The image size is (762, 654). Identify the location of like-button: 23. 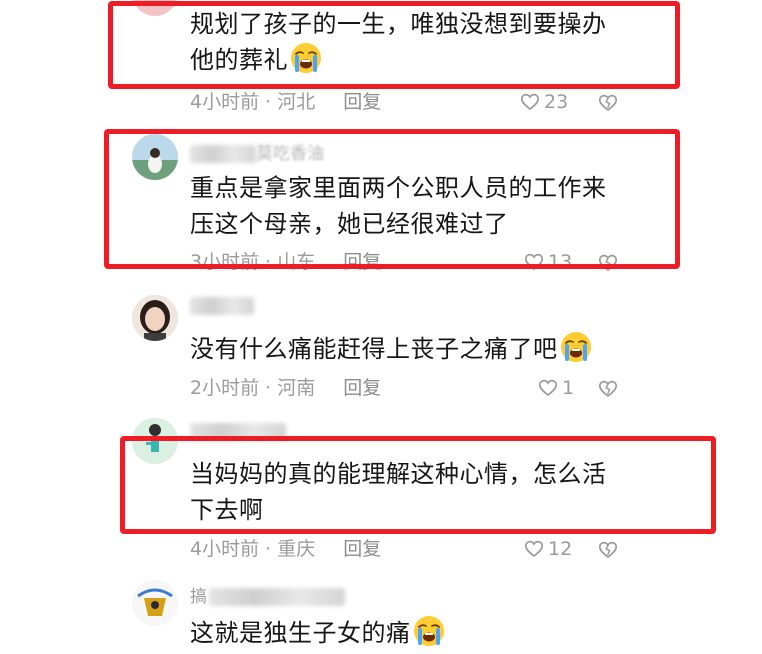
(544, 102).